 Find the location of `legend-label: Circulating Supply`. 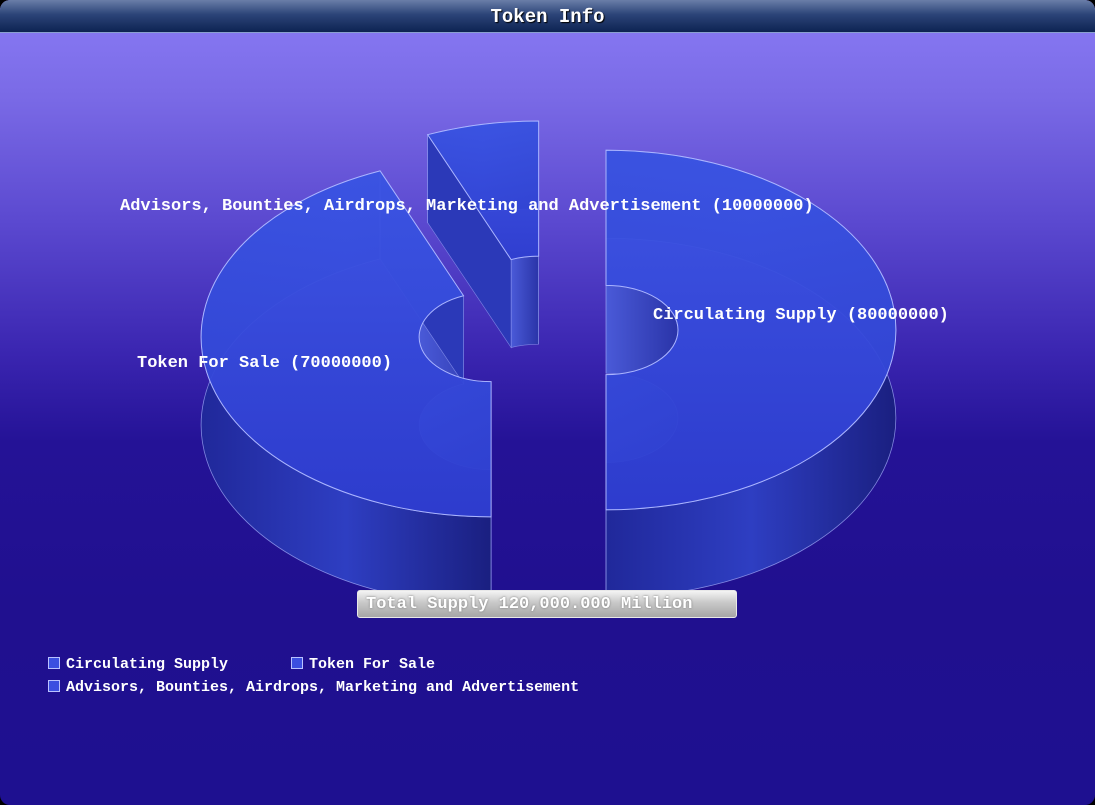

legend-label: Circulating Supply is located at coordinates (147, 664).